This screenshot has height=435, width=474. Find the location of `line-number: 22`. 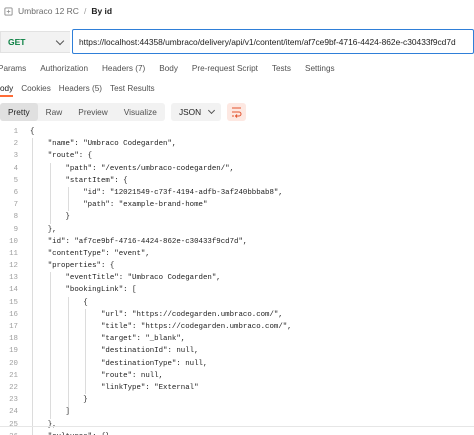

line-number: 22 is located at coordinates (13, 387).